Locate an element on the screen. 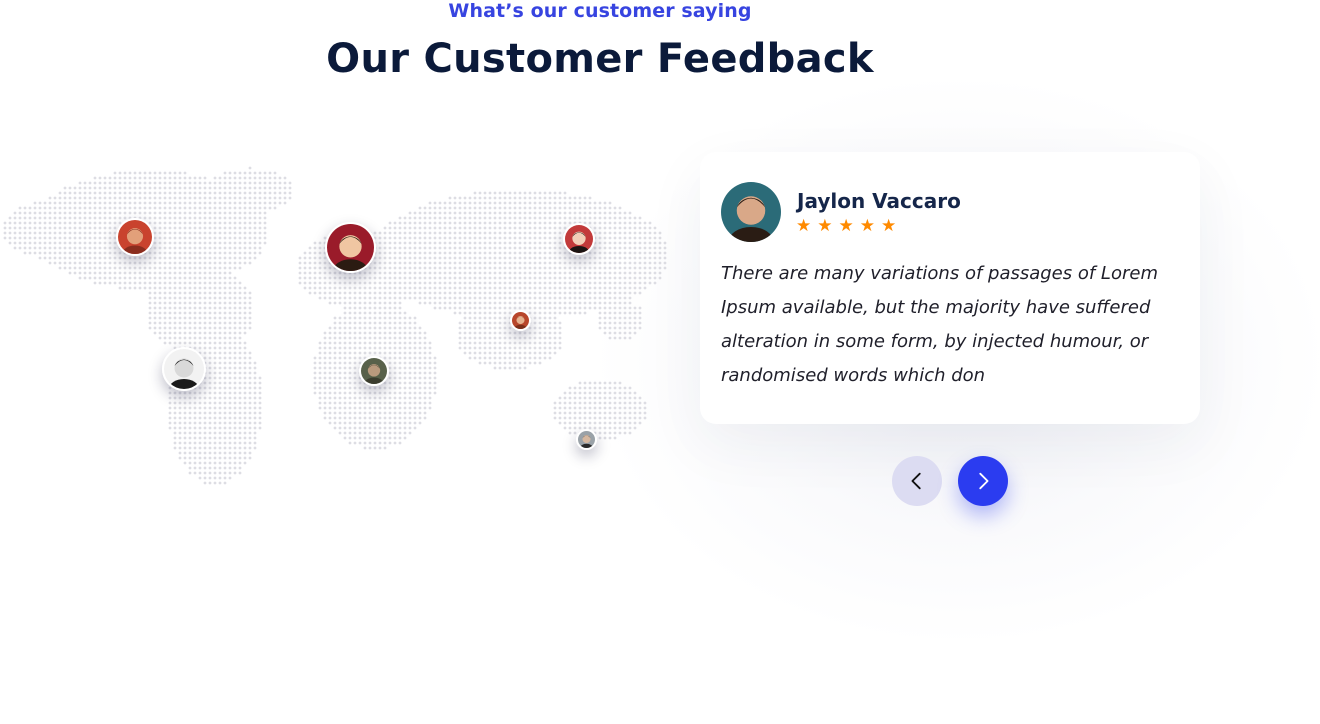 The image size is (1320, 724). customer-avatar is located at coordinates (751, 212).